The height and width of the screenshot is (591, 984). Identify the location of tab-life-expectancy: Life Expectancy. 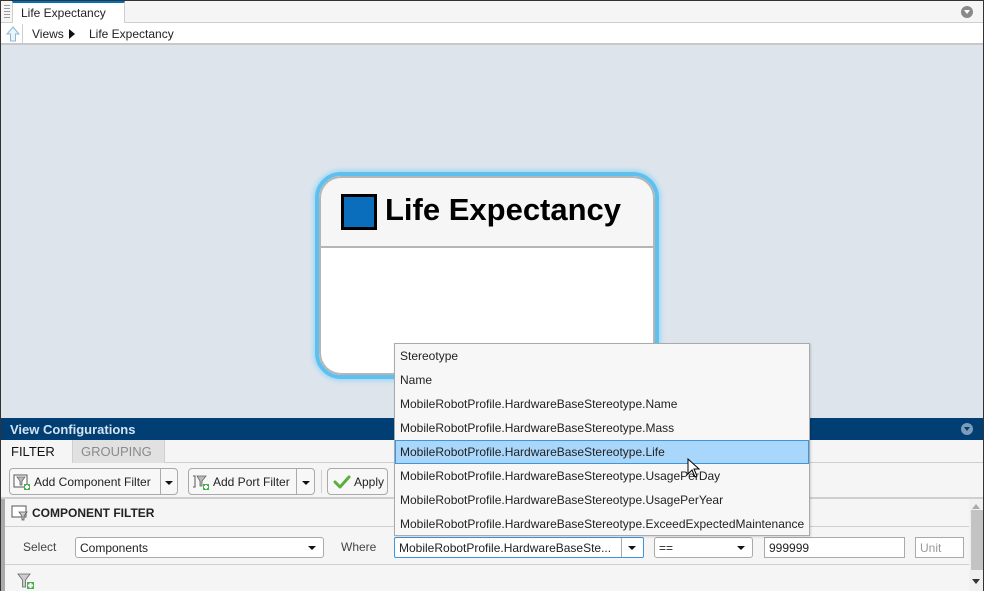
(68, 12).